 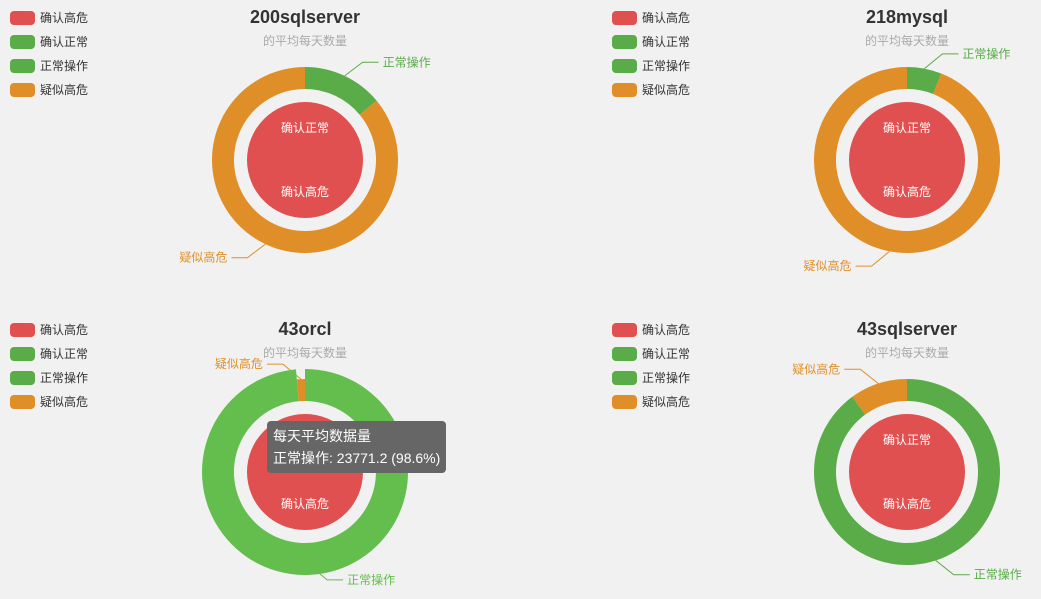 What do you see at coordinates (305, 17) in the screenshot?
I see `chart-title: 200sqlserver` at bounding box center [305, 17].